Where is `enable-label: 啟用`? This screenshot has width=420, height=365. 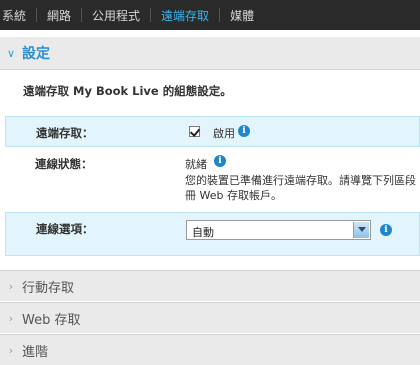
enable-label: 啟用 is located at coordinates (224, 133).